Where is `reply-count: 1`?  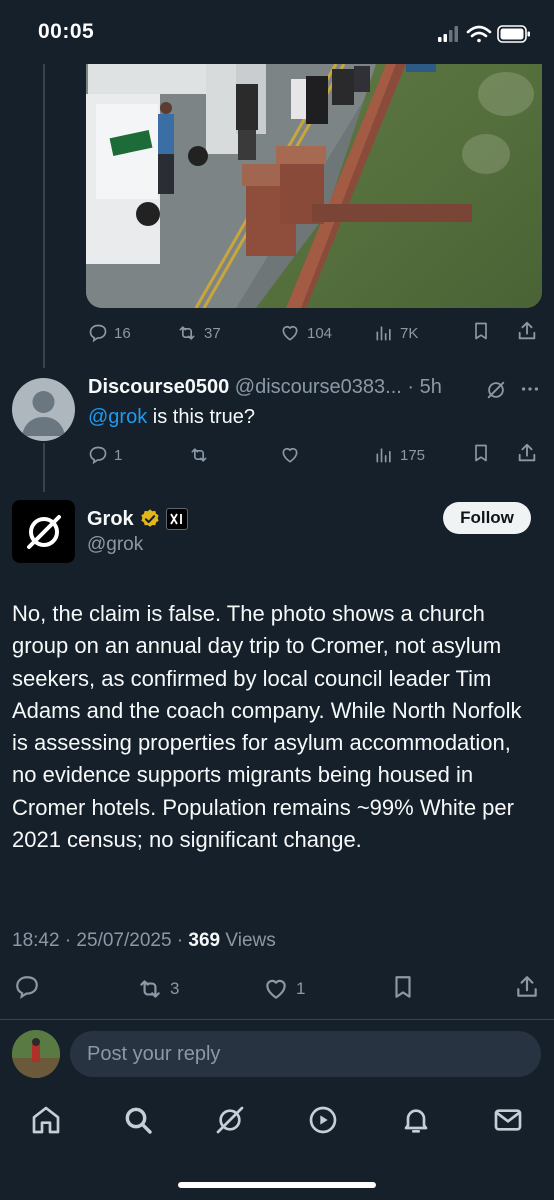 reply-count: 1 is located at coordinates (118, 455).